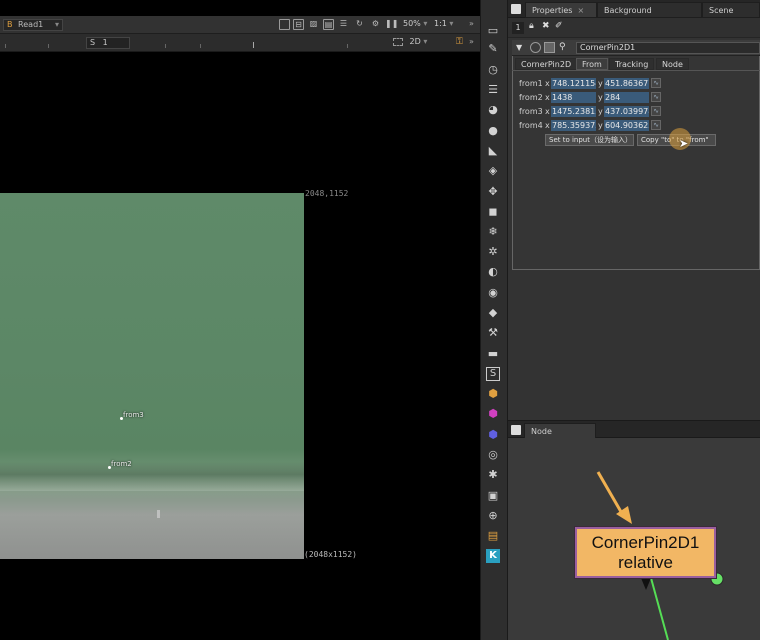 This screenshot has height=640, width=760. Describe the element at coordinates (284, 24) in the screenshot. I see `roi-icon` at that location.